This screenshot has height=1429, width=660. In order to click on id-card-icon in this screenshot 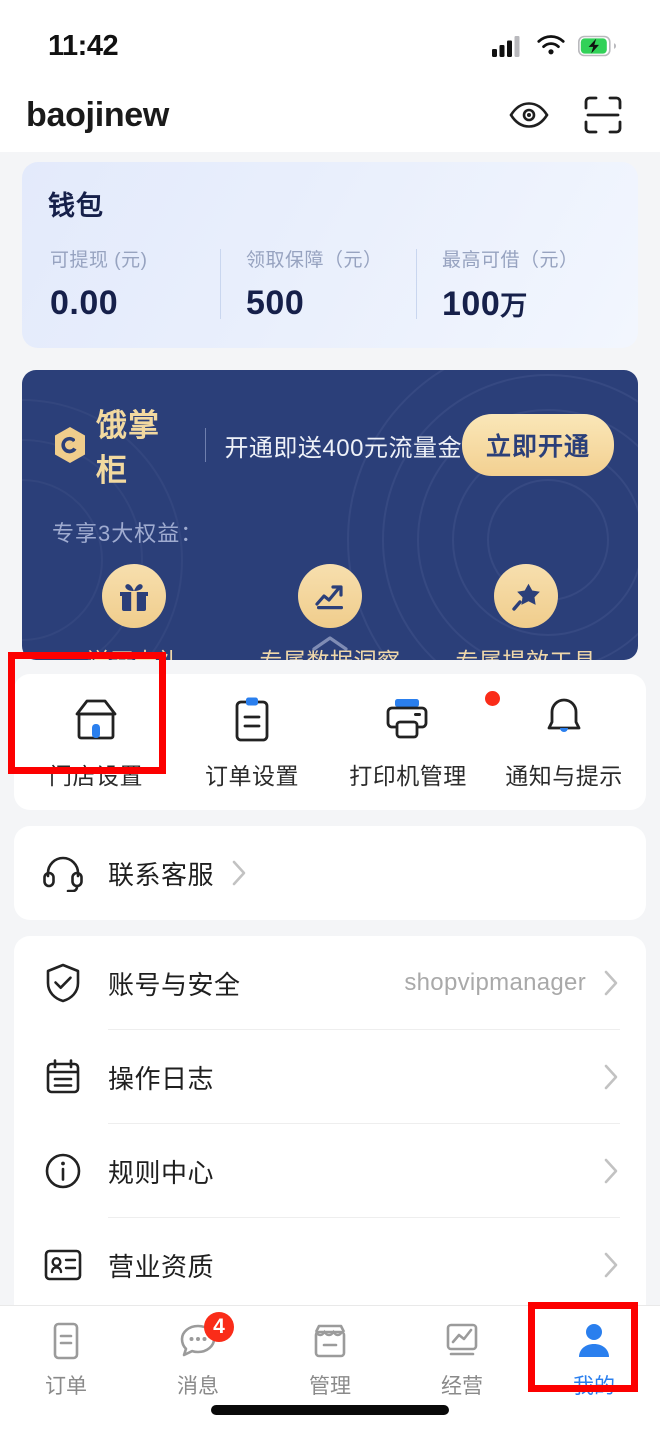, I will do `click(63, 1265)`.